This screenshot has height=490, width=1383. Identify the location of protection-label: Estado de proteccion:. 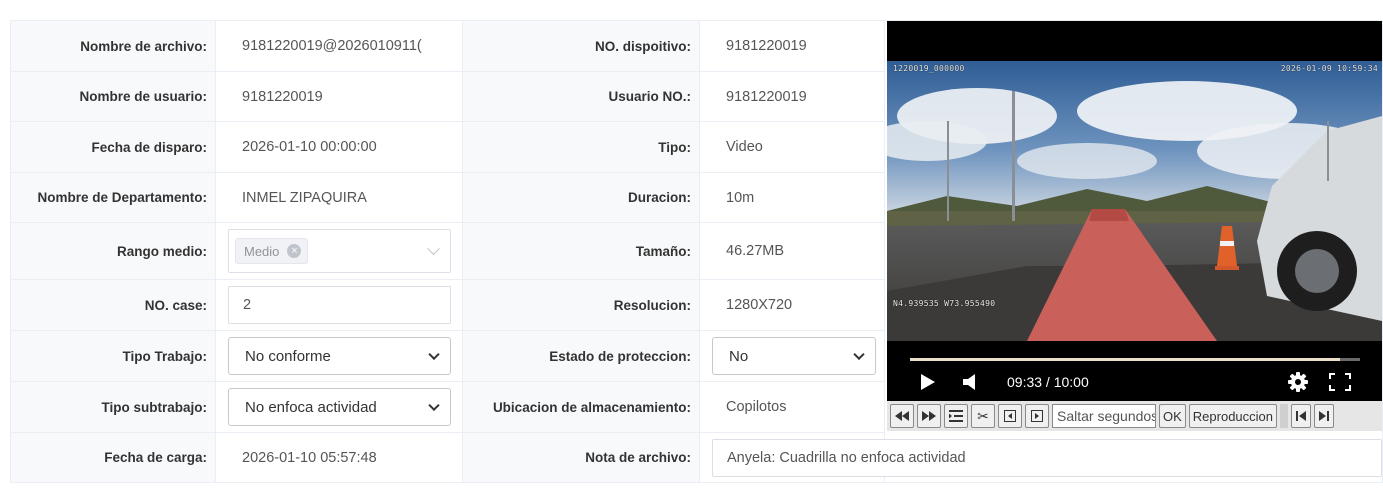
(581, 356).